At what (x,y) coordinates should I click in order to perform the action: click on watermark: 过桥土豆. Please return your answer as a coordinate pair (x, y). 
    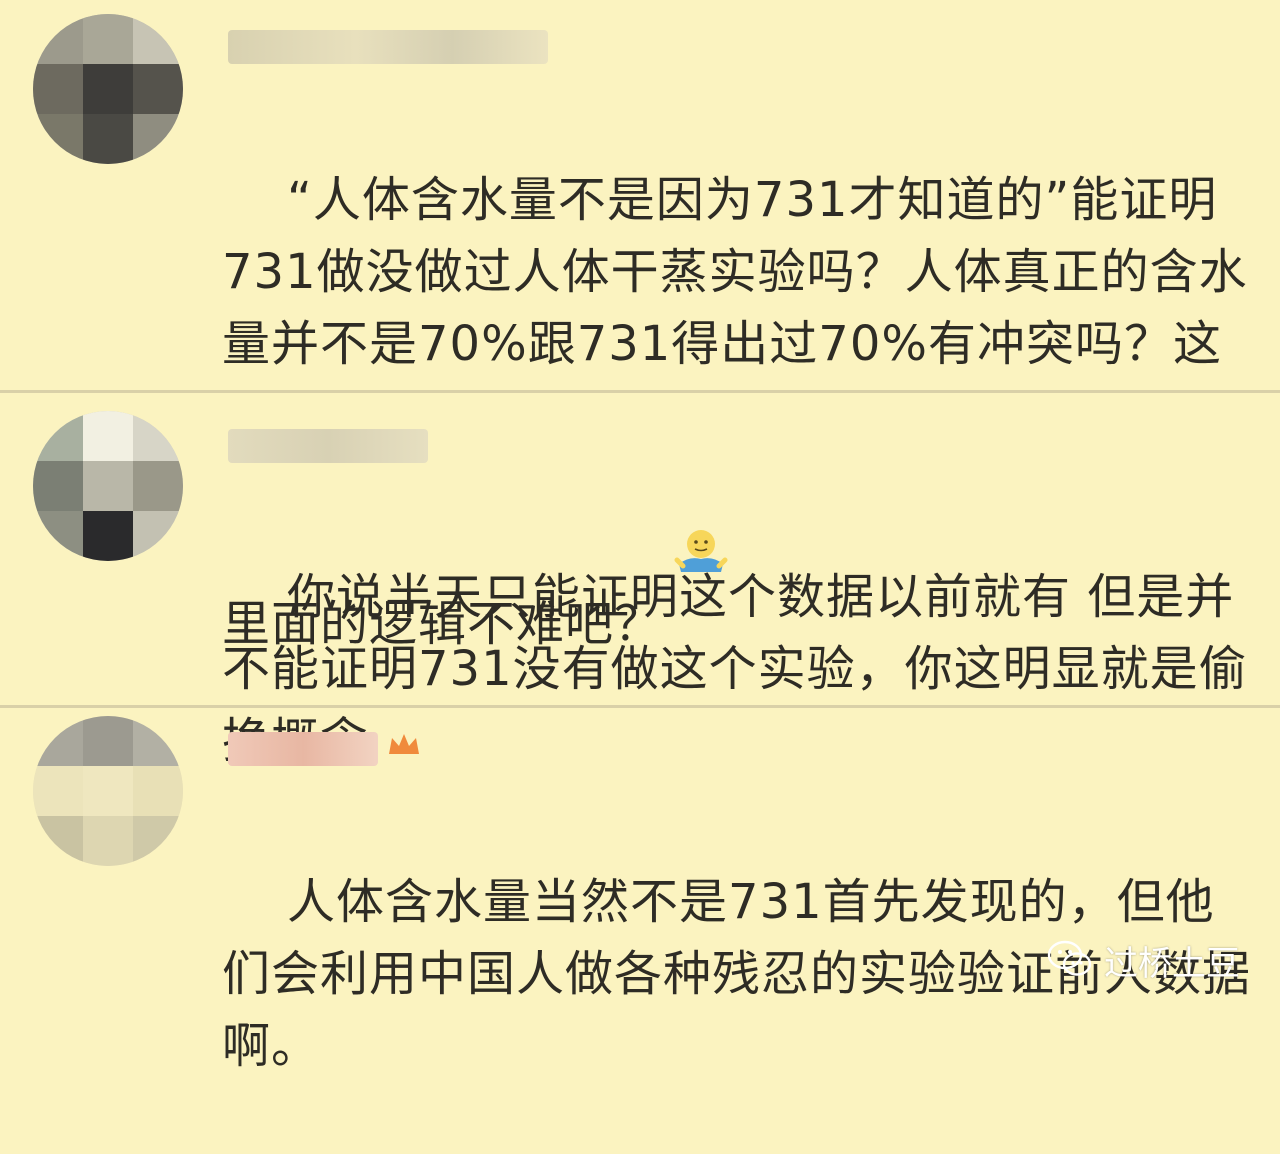
    Looking at the image, I should click on (1143, 960).